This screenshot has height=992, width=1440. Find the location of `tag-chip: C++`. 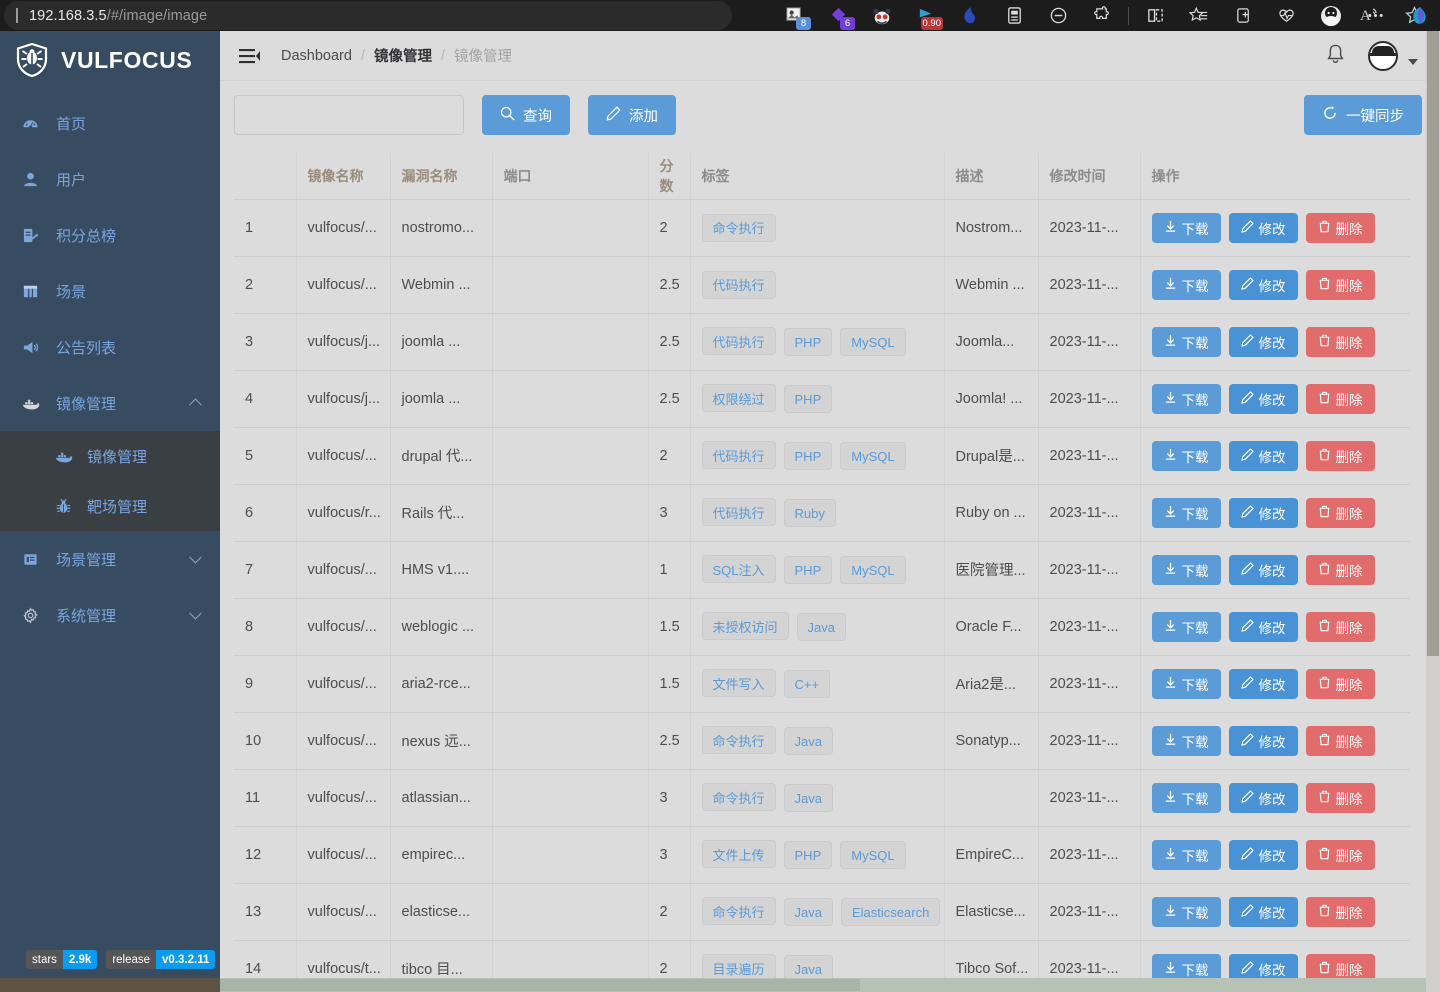

tag-chip: C++ is located at coordinates (807, 684).